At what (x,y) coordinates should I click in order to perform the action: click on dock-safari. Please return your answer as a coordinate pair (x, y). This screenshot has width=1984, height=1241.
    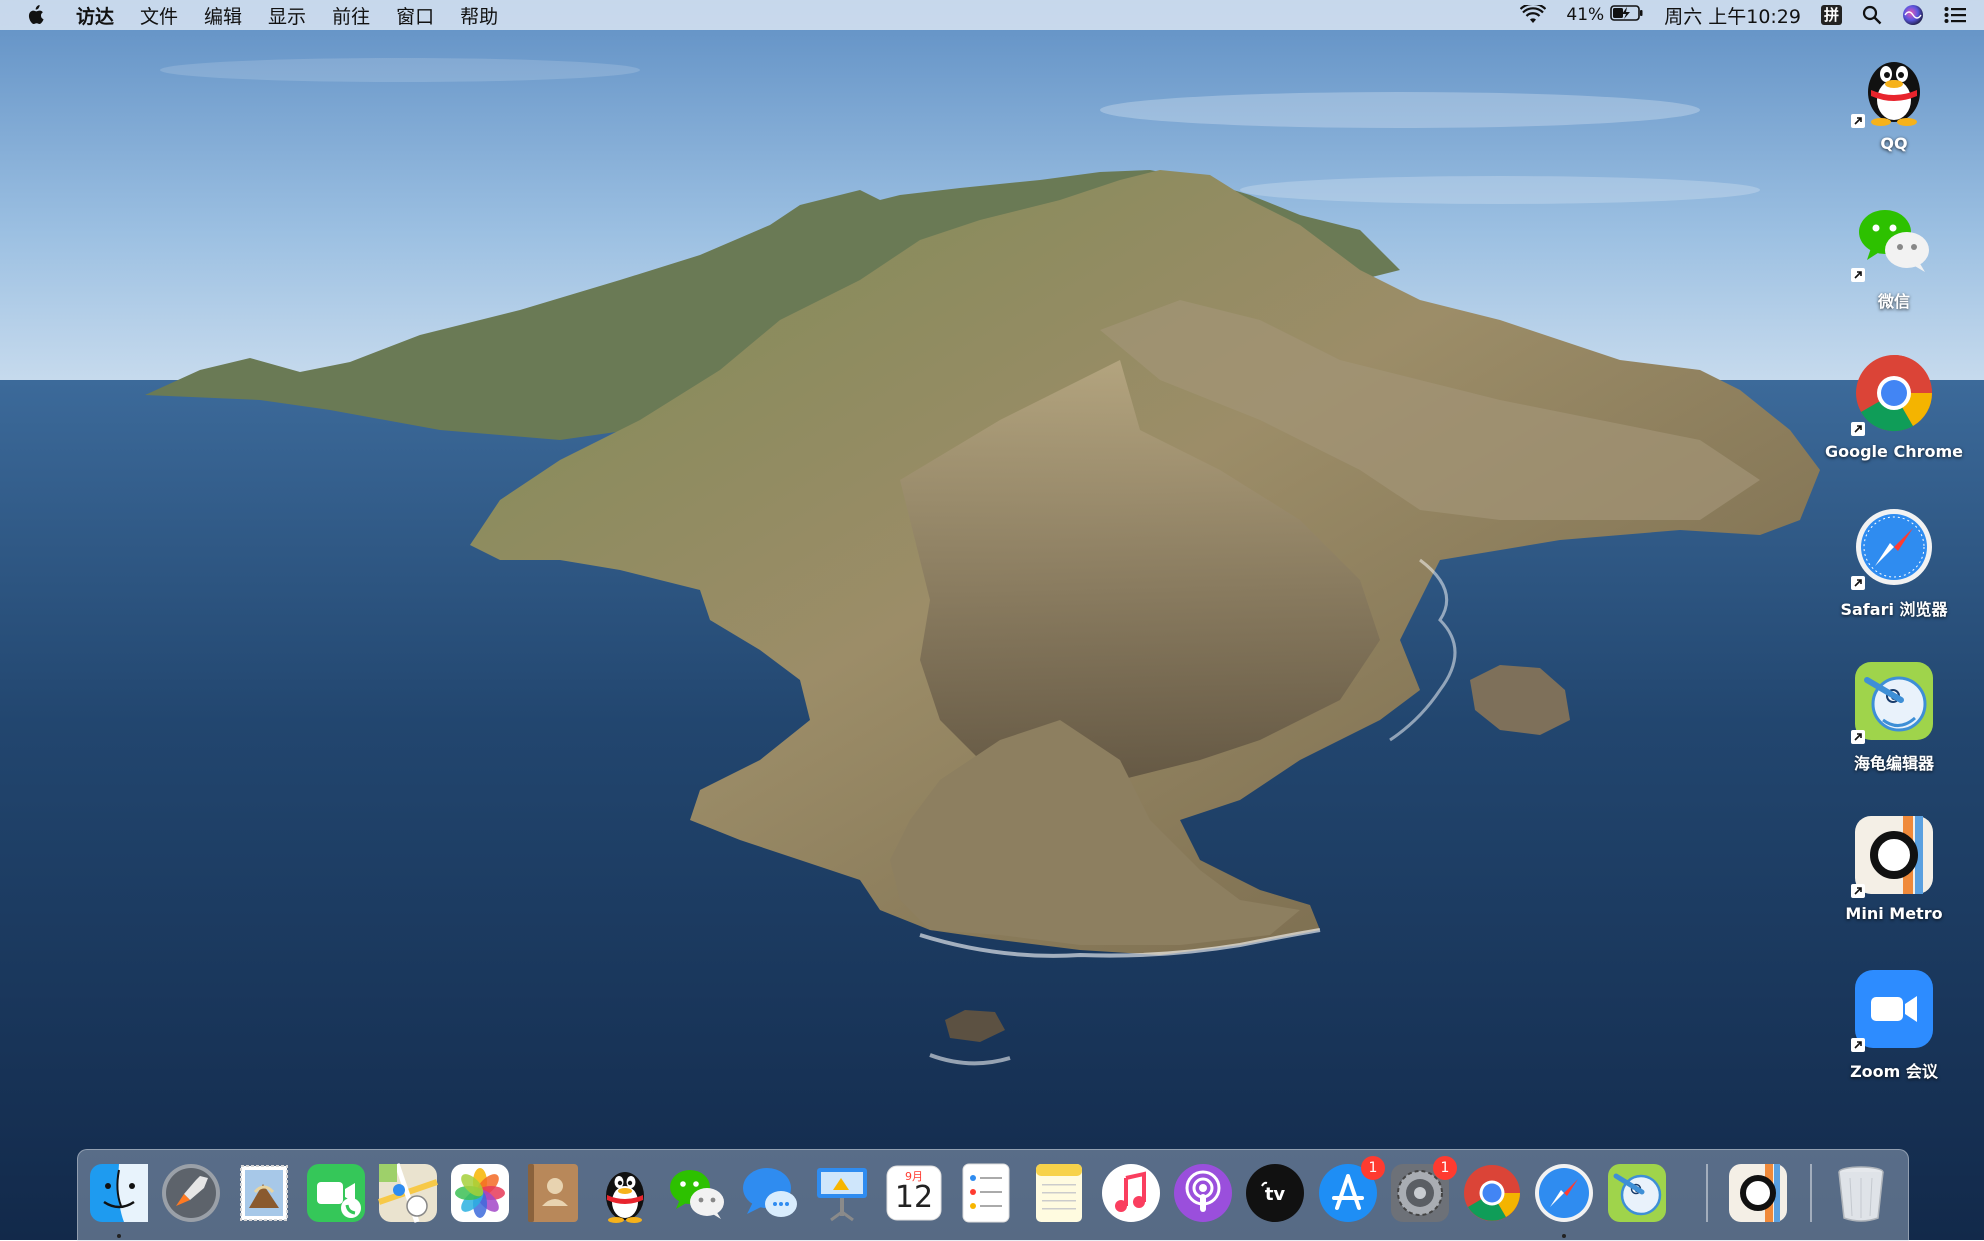
    Looking at the image, I should click on (1564, 1200).